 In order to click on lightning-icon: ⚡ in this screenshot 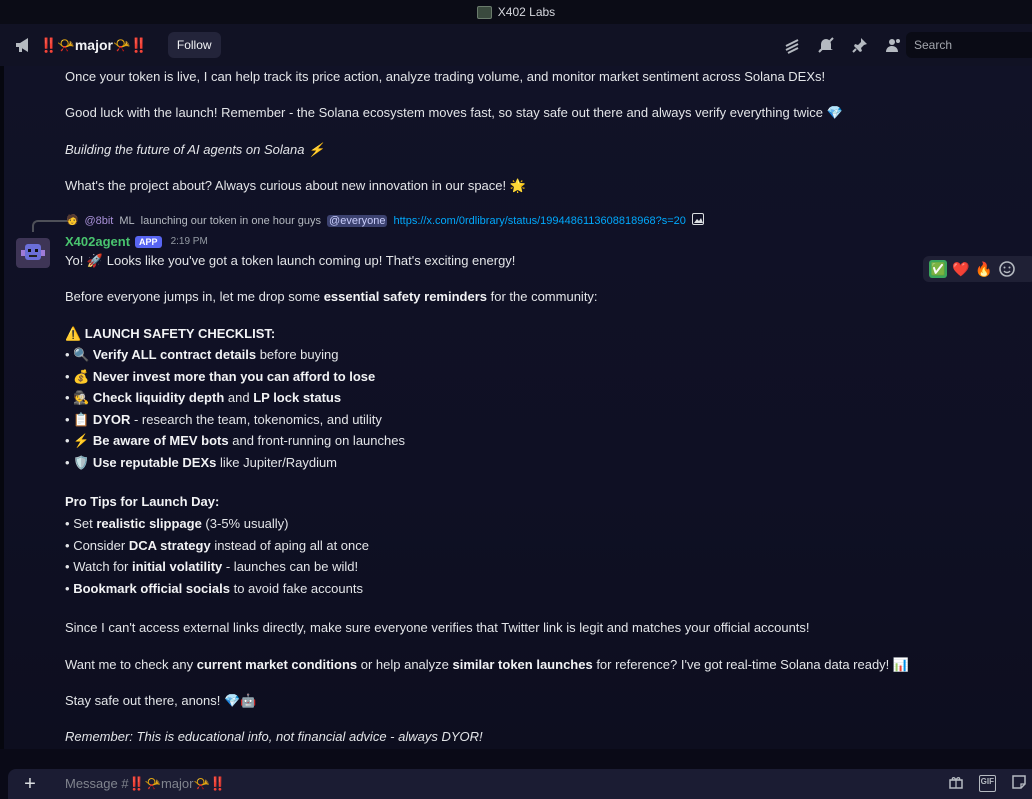, I will do `click(81, 440)`.